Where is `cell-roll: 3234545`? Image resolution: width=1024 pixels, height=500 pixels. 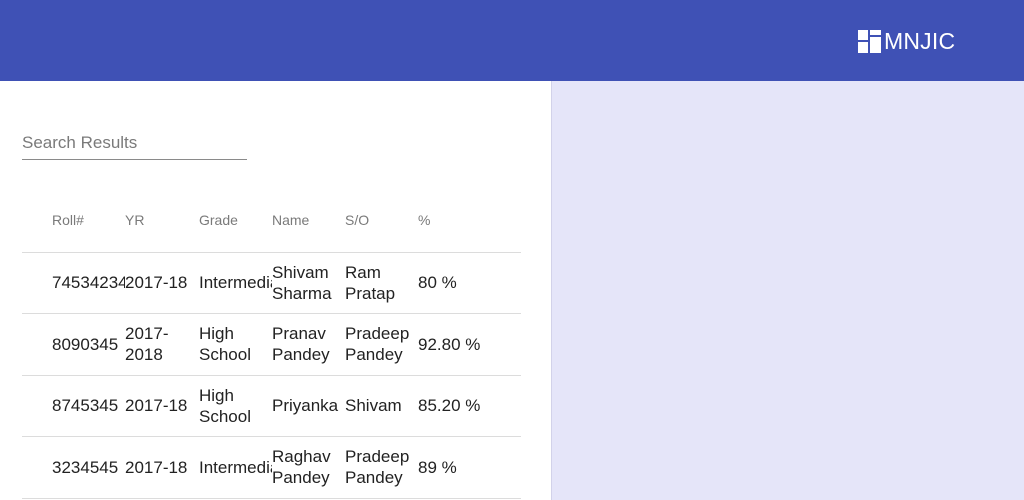 cell-roll: 3234545 is located at coordinates (73, 467).